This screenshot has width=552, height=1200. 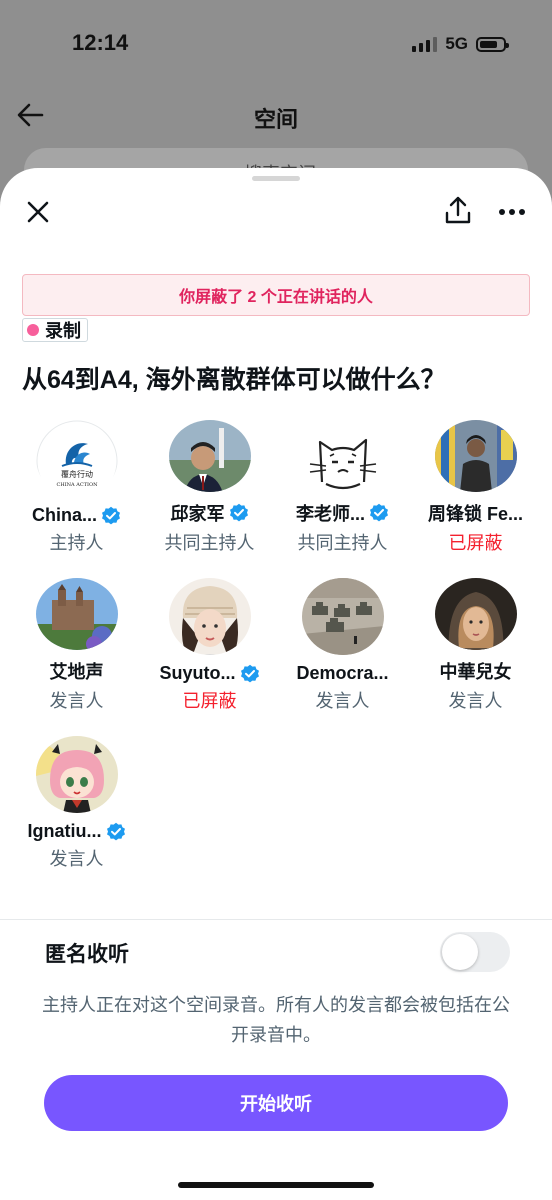 I want to click on participant-name: 艾地声, so click(x=76, y=672).